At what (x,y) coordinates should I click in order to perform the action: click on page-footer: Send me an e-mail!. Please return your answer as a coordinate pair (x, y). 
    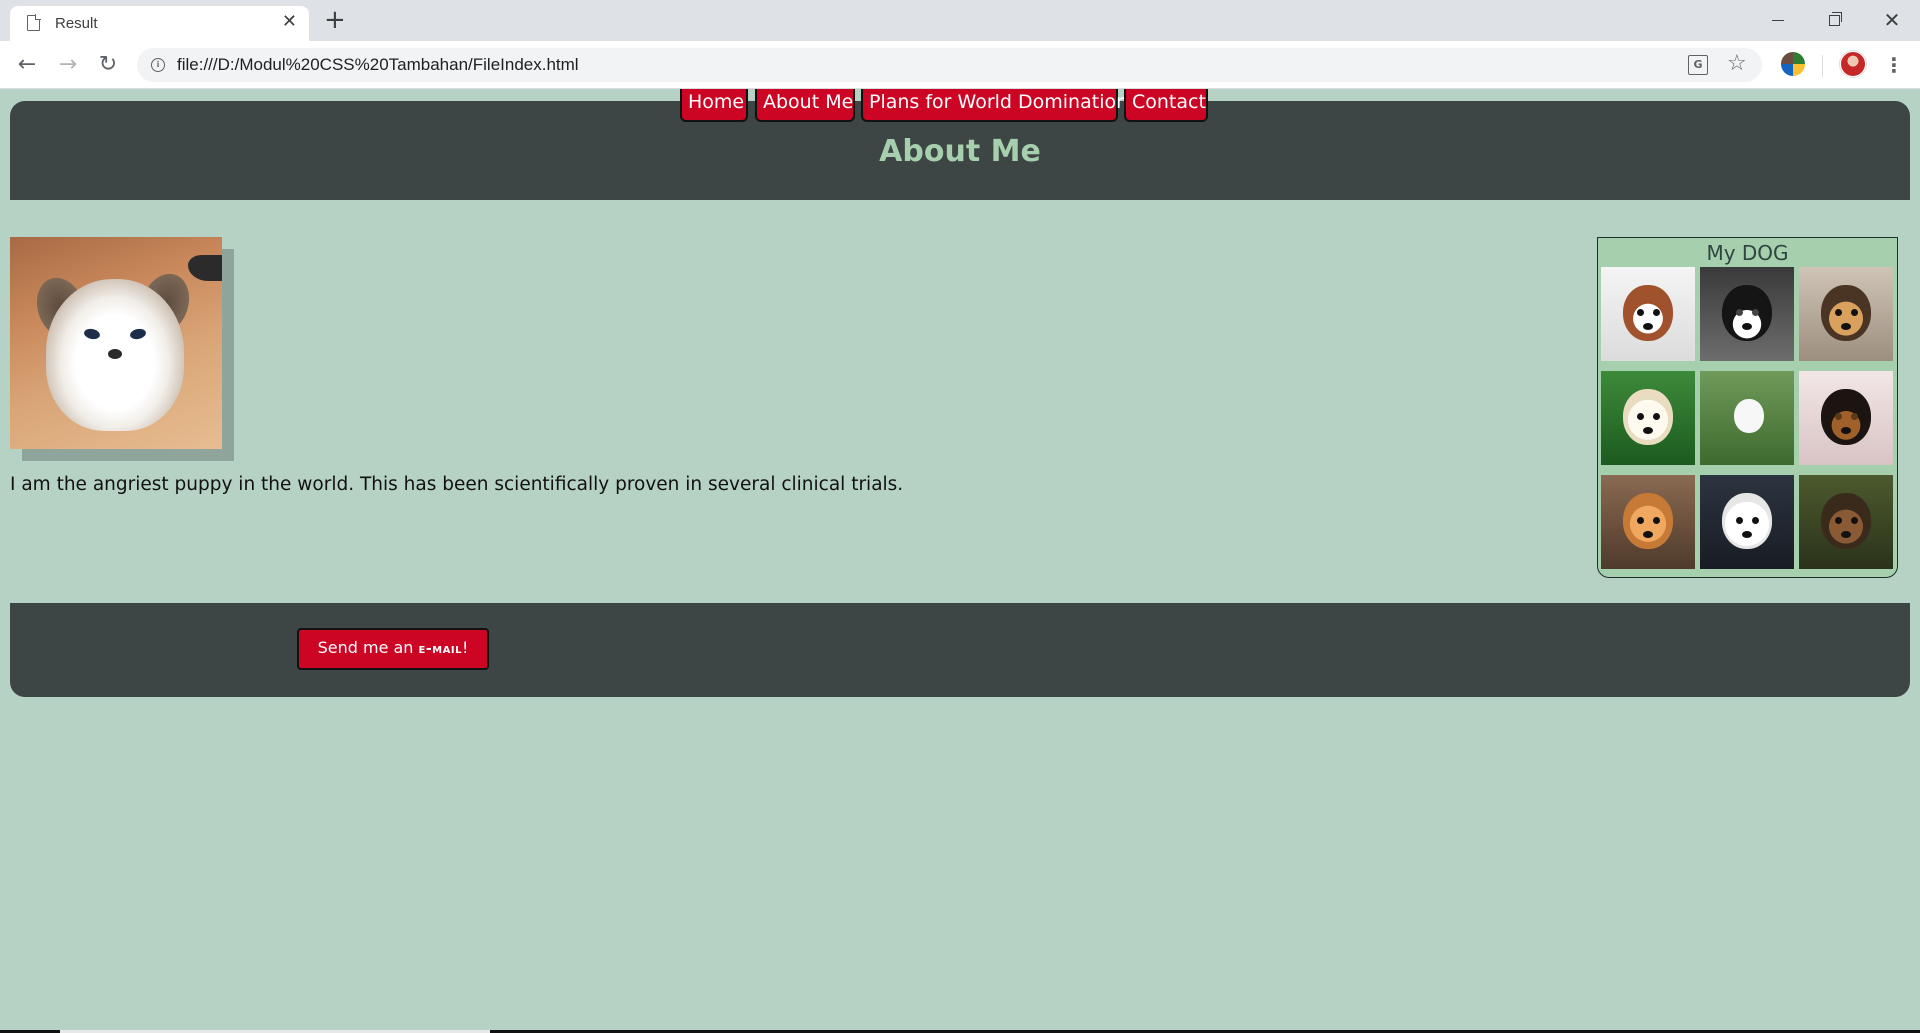
    Looking at the image, I should click on (960, 650).